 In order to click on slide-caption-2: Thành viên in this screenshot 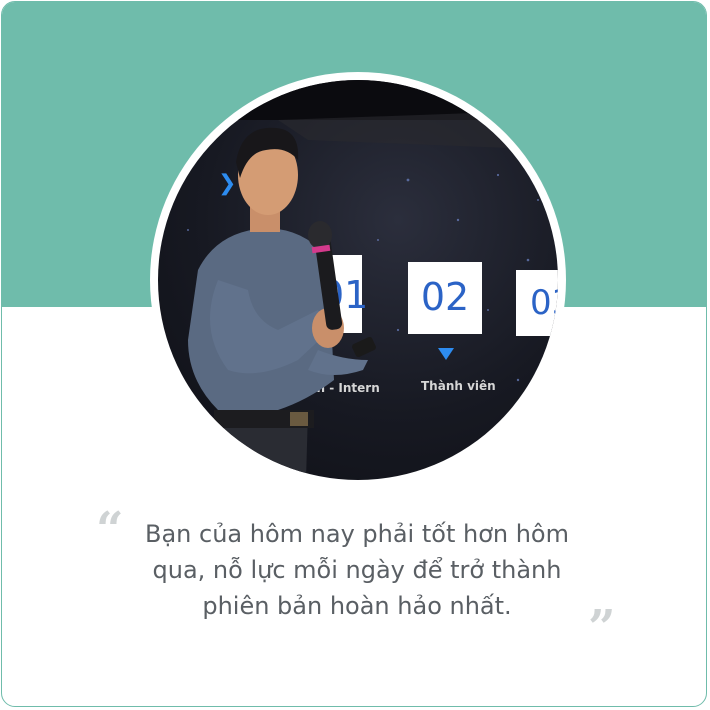, I will do `click(458, 386)`.